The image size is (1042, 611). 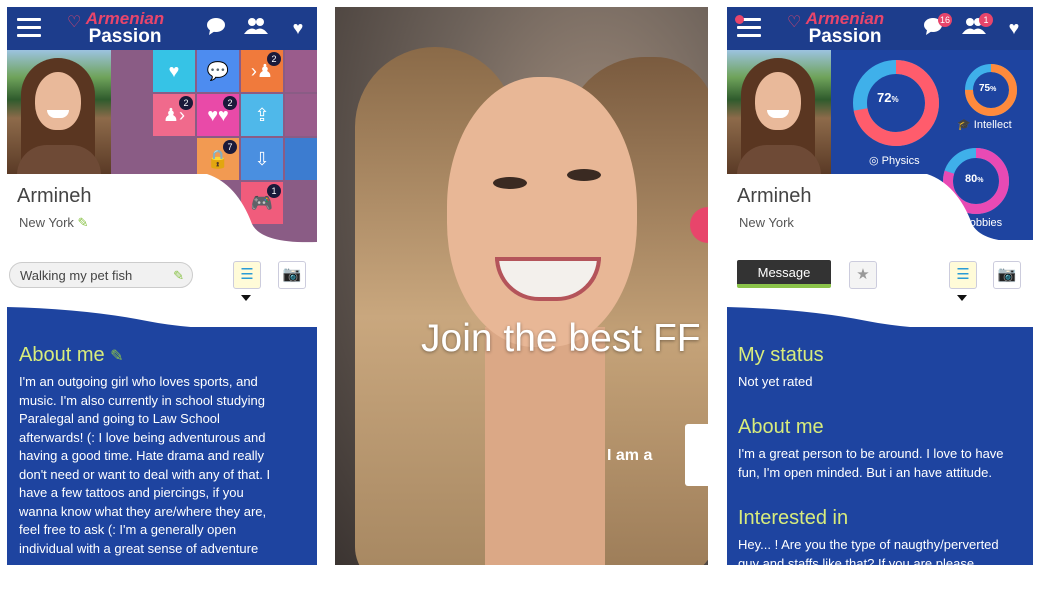 I want to click on stat-label: Physics, so click(x=900, y=161).